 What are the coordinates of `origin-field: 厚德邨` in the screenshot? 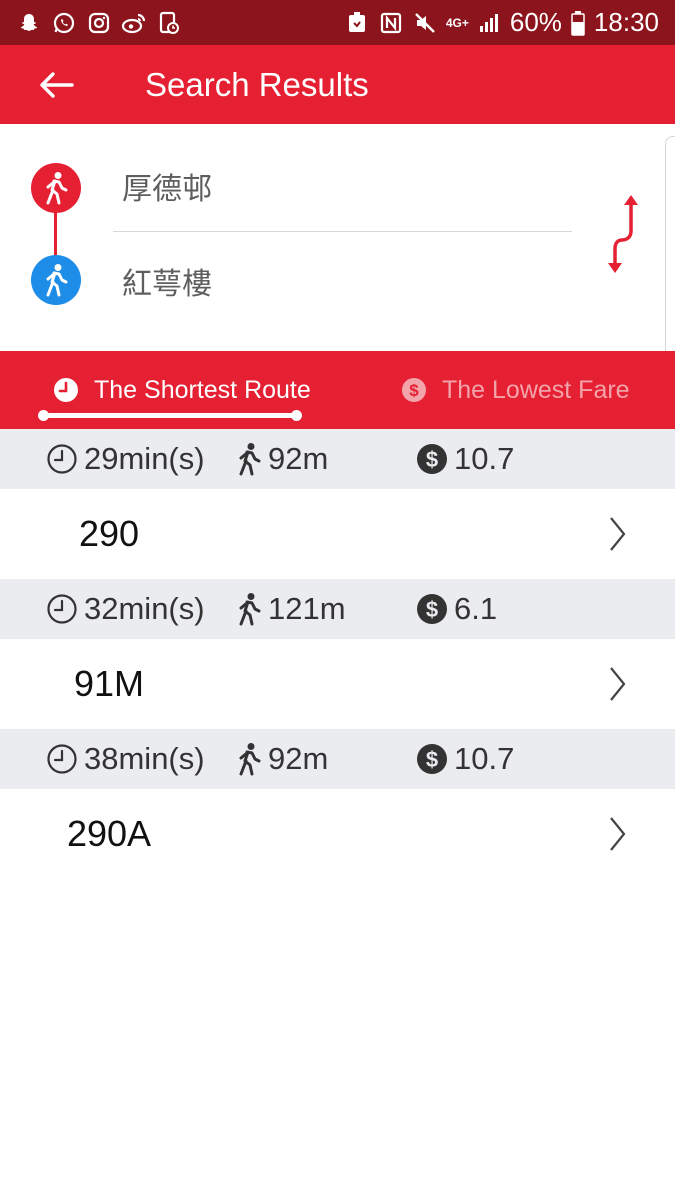 It's located at (167, 186).